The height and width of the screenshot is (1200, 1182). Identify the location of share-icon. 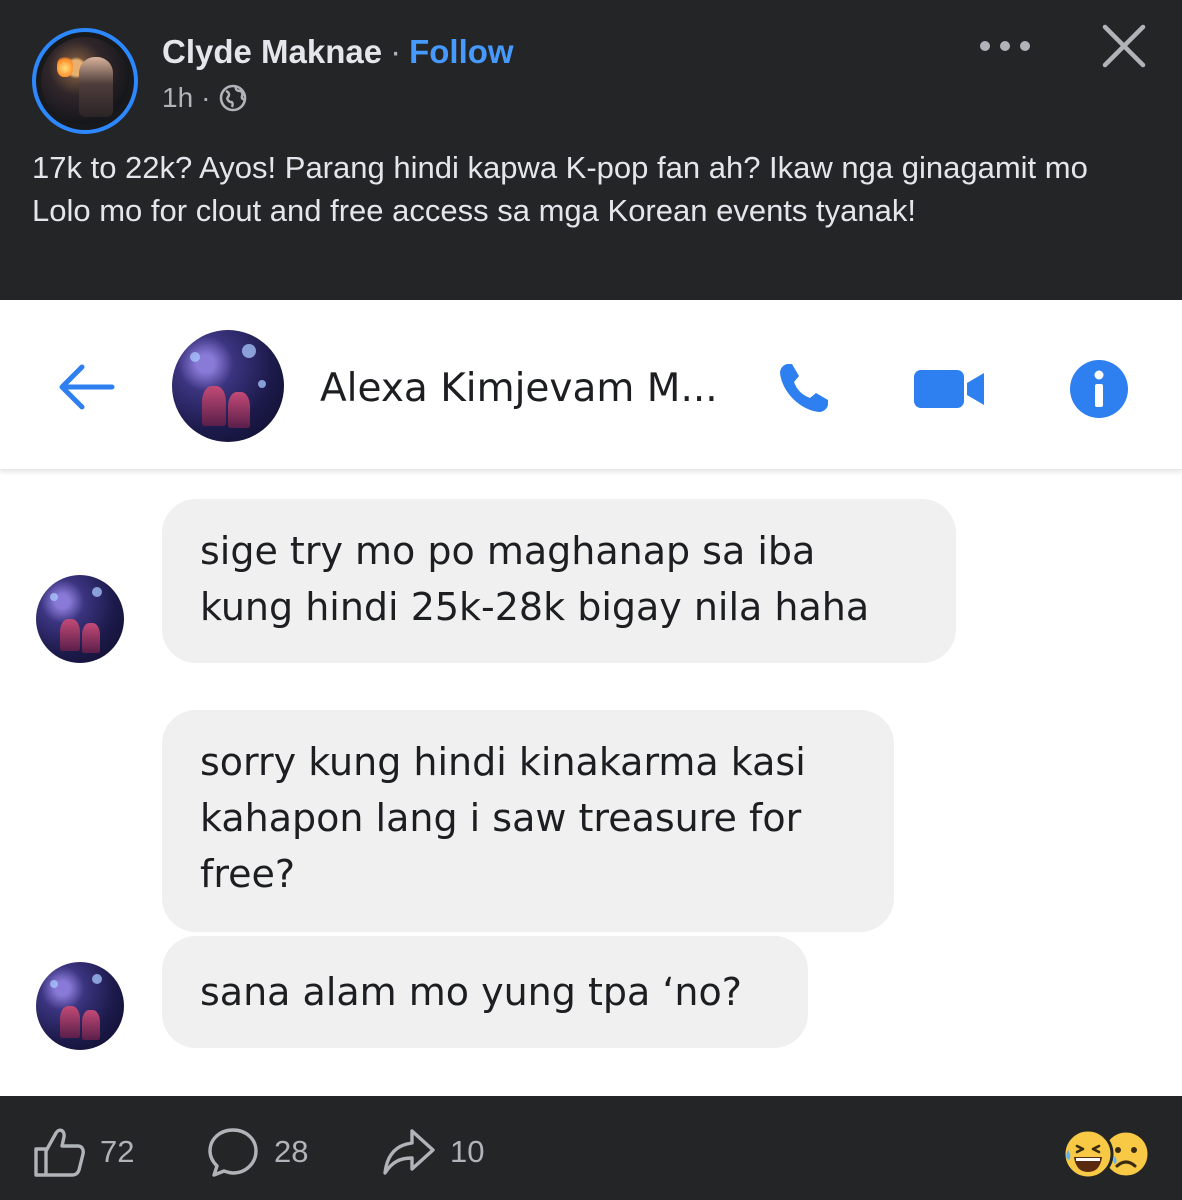
(409, 1152).